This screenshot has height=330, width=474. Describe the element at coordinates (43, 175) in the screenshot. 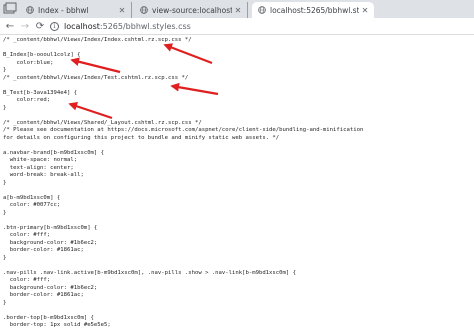

I see `css-line: word-break: break-all;` at that location.